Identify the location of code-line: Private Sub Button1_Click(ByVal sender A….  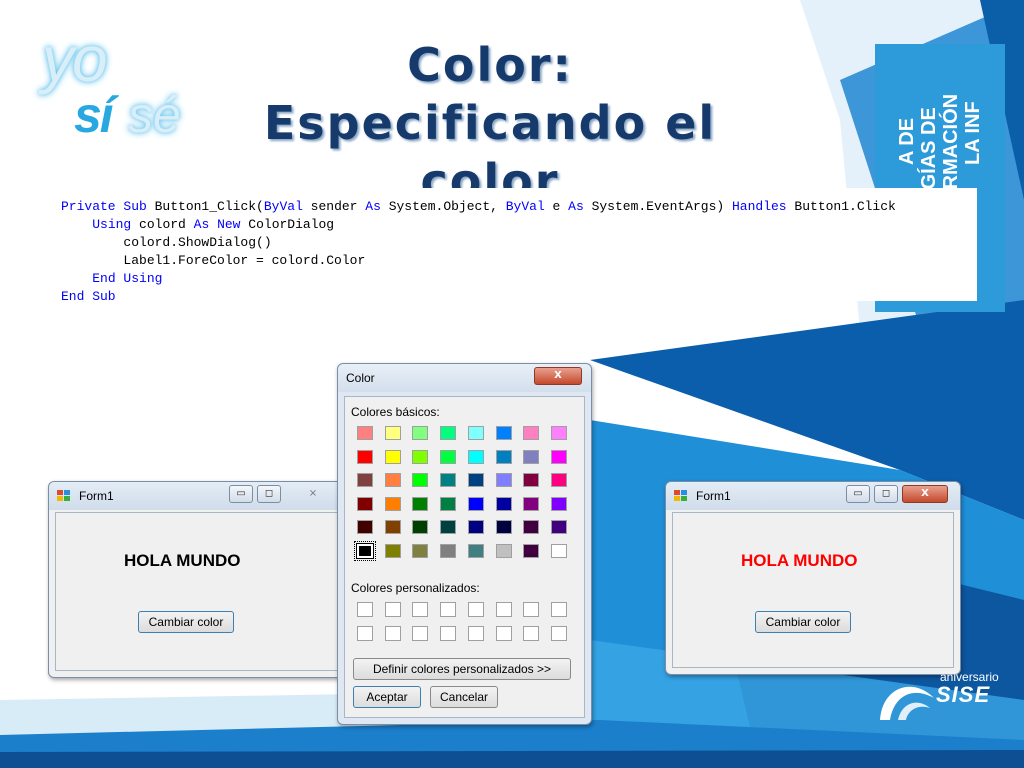
(519, 207).